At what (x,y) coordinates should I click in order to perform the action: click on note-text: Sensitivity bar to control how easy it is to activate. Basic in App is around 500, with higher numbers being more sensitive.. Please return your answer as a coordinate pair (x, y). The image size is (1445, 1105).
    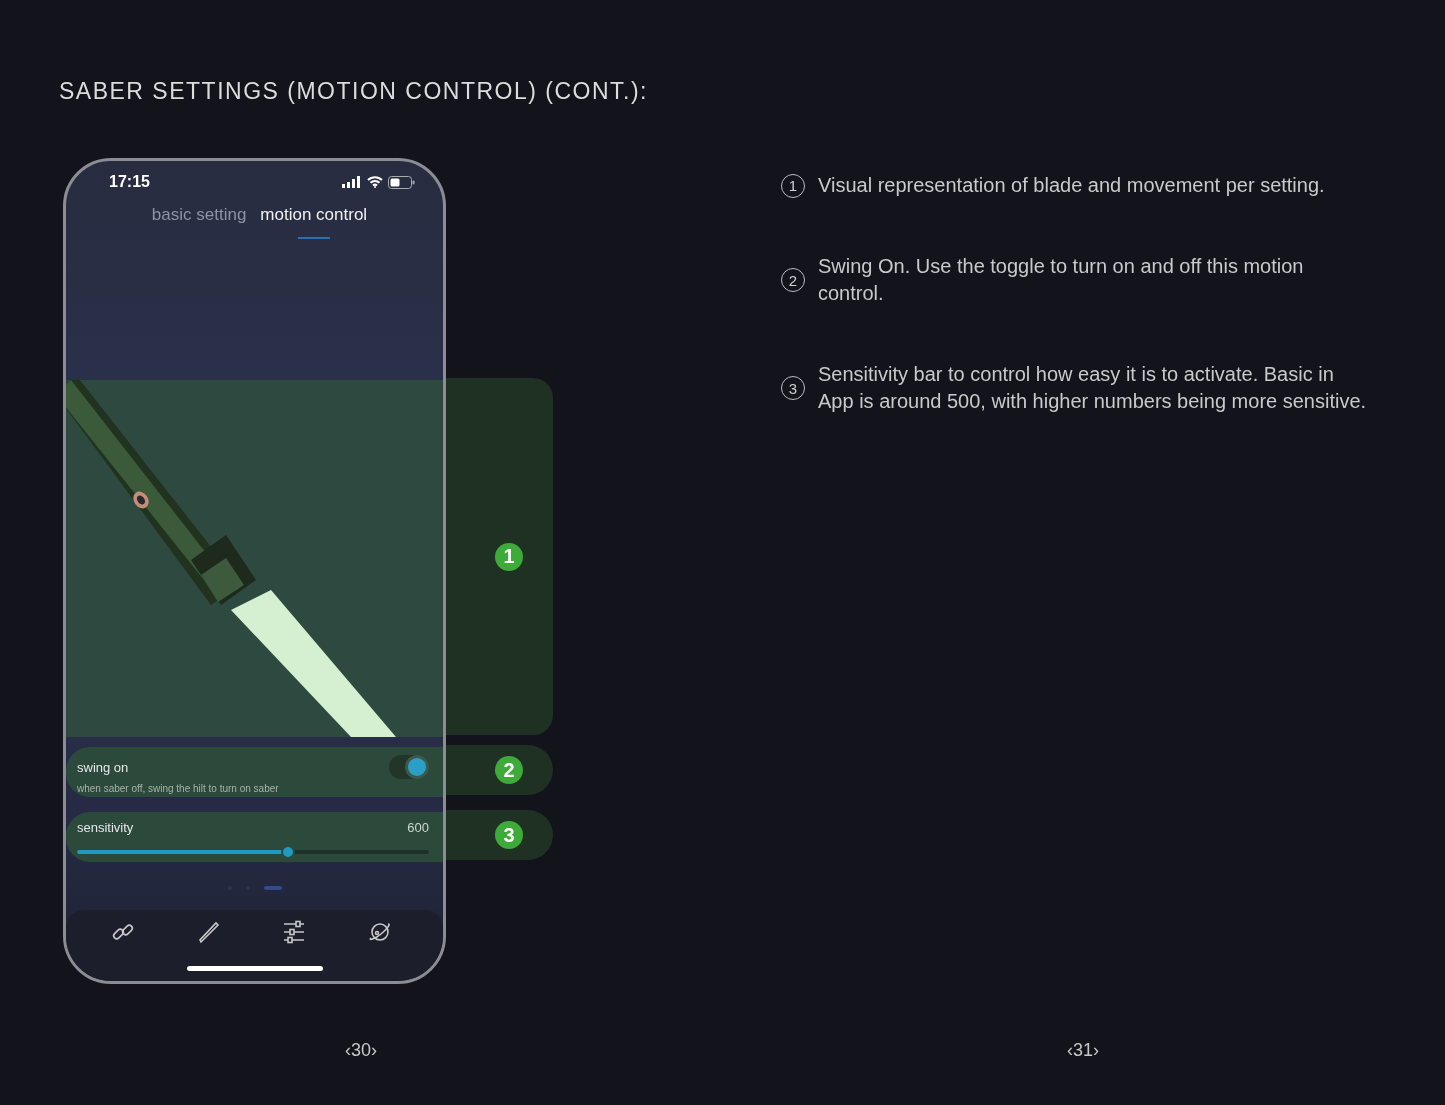
    Looking at the image, I should click on (1093, 388).